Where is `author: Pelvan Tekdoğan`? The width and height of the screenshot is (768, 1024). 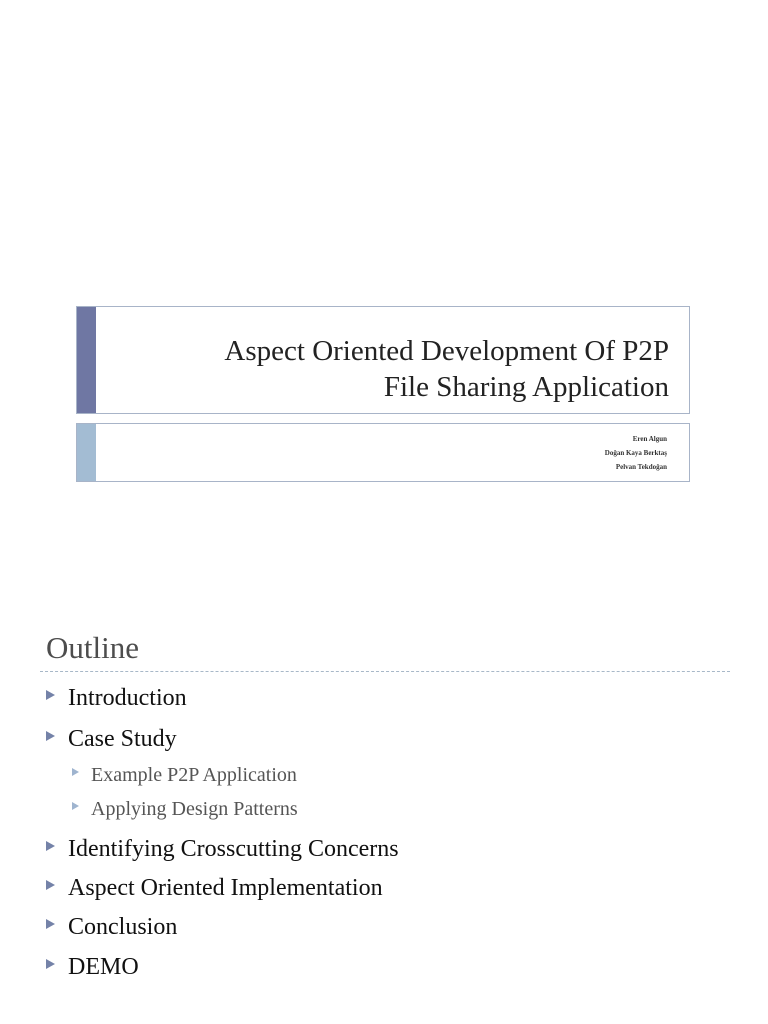 author: Pelvan Tekdoğan is located at coordinates (641, 467).